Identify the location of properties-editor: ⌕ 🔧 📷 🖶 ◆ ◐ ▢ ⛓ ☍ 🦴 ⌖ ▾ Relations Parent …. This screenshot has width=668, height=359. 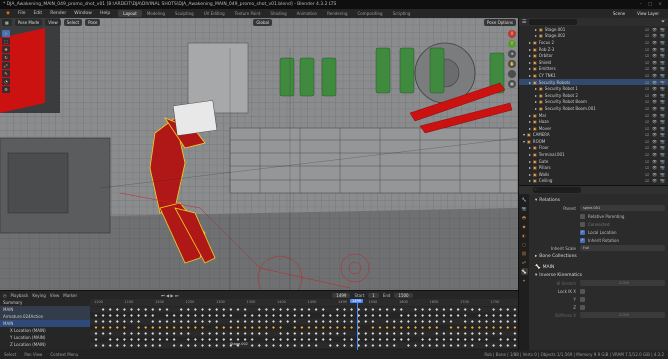
(593, 267).